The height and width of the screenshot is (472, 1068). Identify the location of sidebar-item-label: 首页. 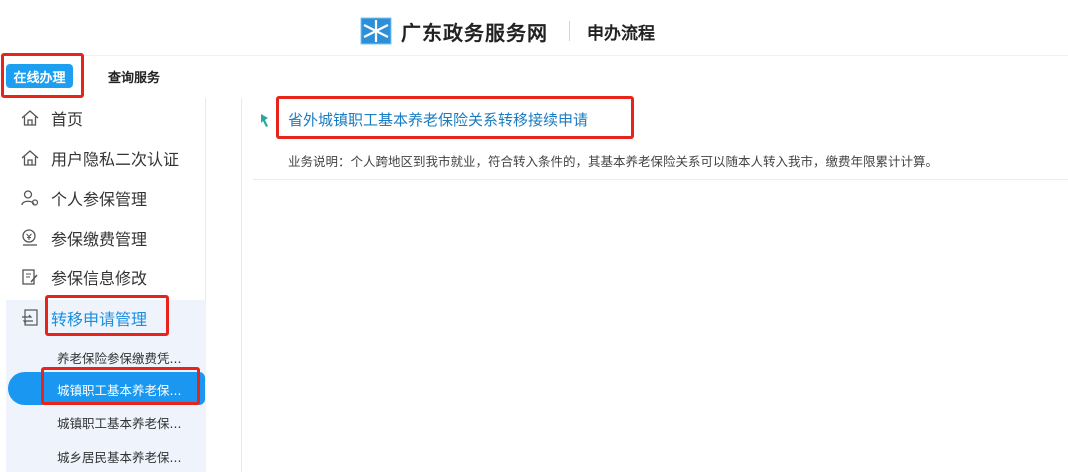
(67, 119).